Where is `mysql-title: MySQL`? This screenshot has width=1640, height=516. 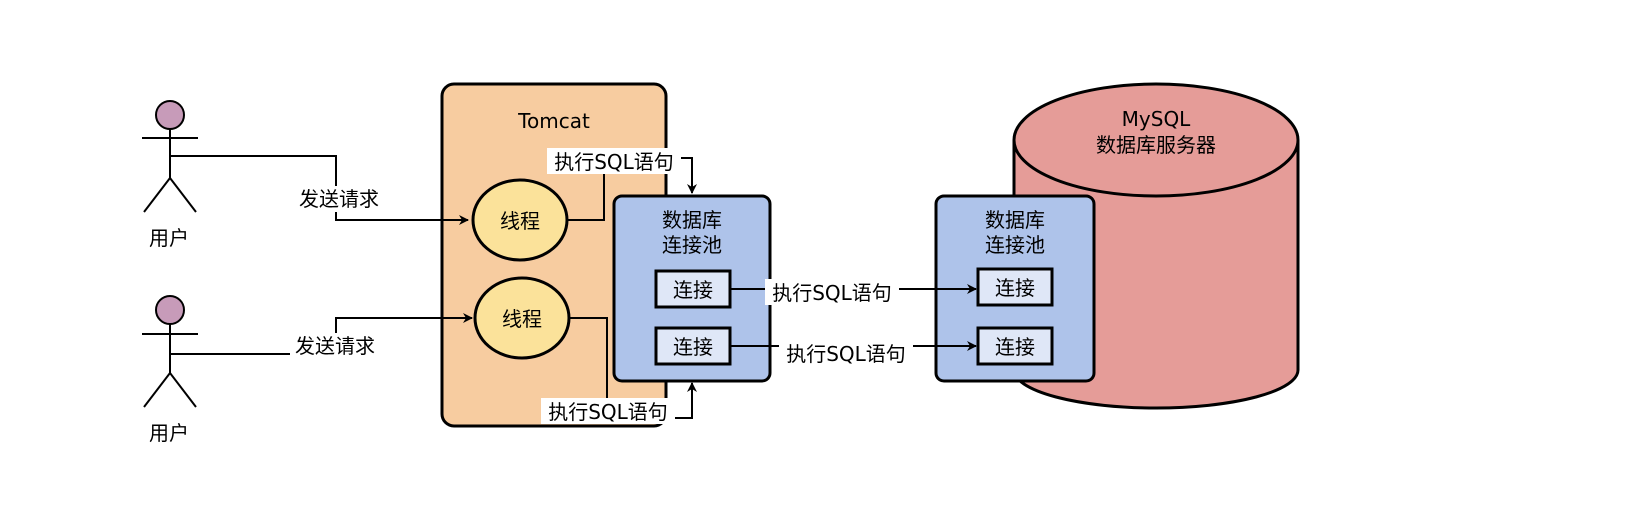 mysql-title: MySQL is located at coordinates (1157, 119).